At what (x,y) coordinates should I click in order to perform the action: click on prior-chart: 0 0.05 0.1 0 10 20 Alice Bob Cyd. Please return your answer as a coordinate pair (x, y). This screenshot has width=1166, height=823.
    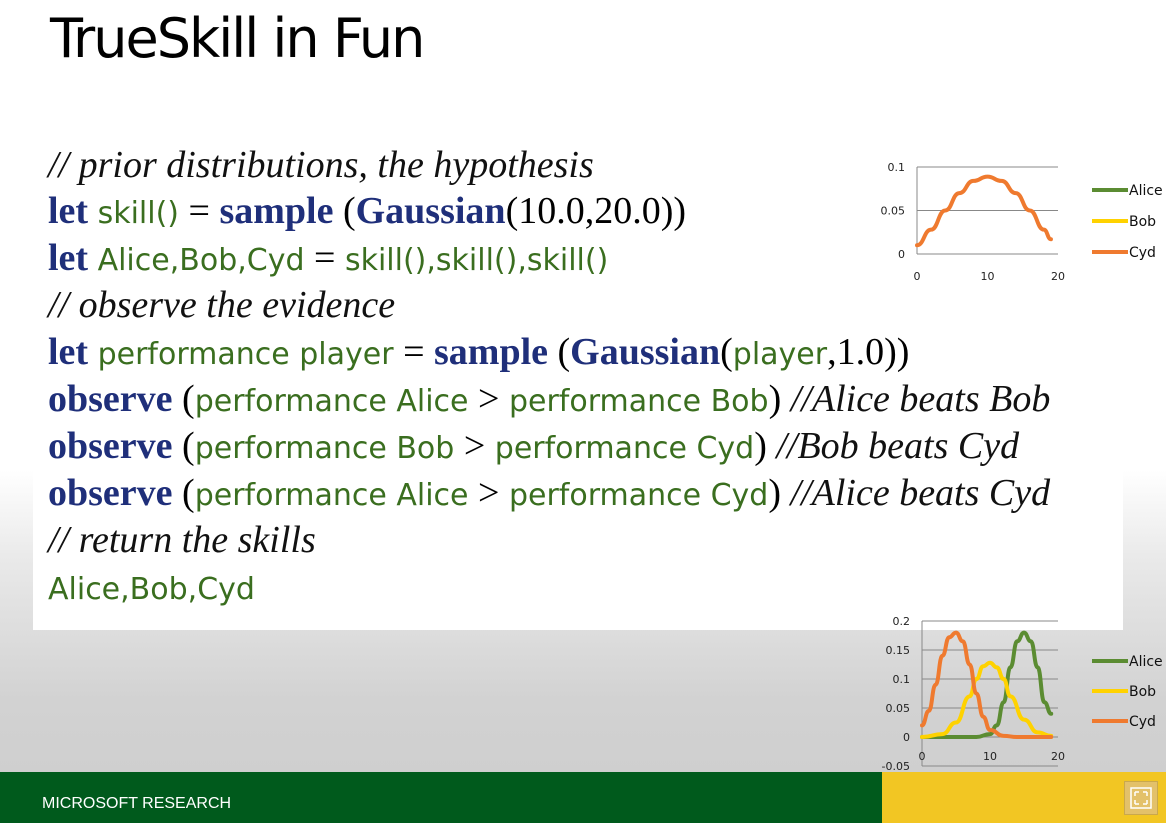
    Looking at the image, I should click on (1013, 222).